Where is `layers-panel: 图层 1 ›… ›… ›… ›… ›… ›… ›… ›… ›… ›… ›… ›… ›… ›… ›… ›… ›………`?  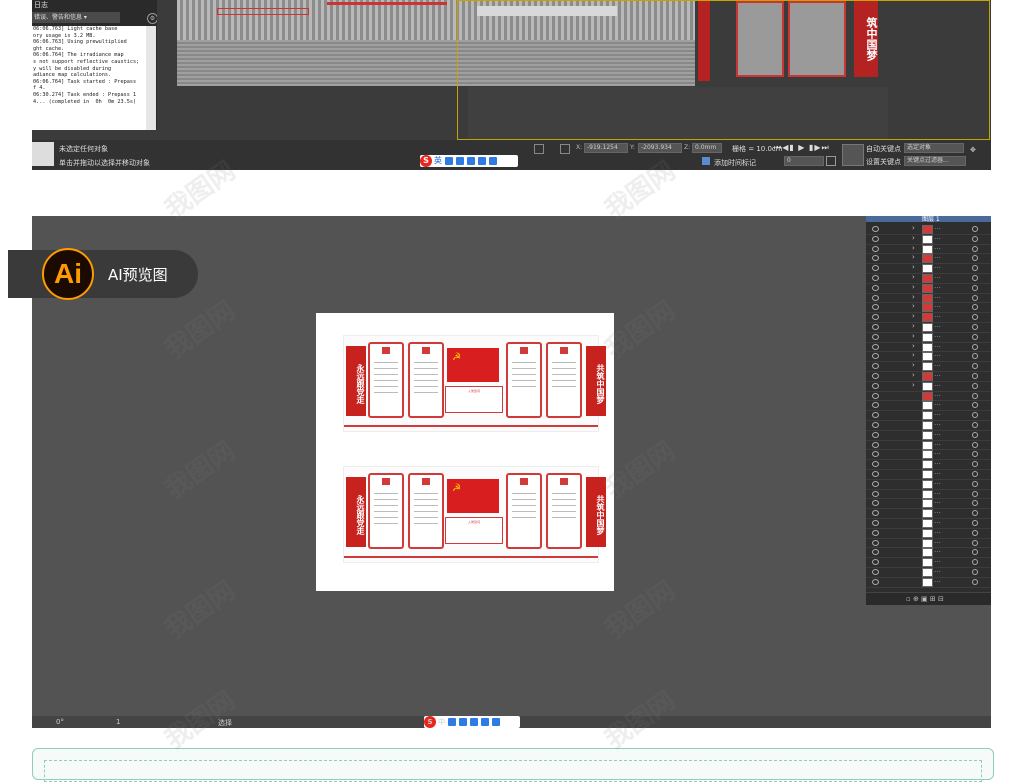
layers-panel: 图层 1 ›… ›… ›… ›… ›… ›… ›… ›… ›… ›… ›… ›… ›… ›… ›… ›… ›……… is located at coordinates (928, 409).